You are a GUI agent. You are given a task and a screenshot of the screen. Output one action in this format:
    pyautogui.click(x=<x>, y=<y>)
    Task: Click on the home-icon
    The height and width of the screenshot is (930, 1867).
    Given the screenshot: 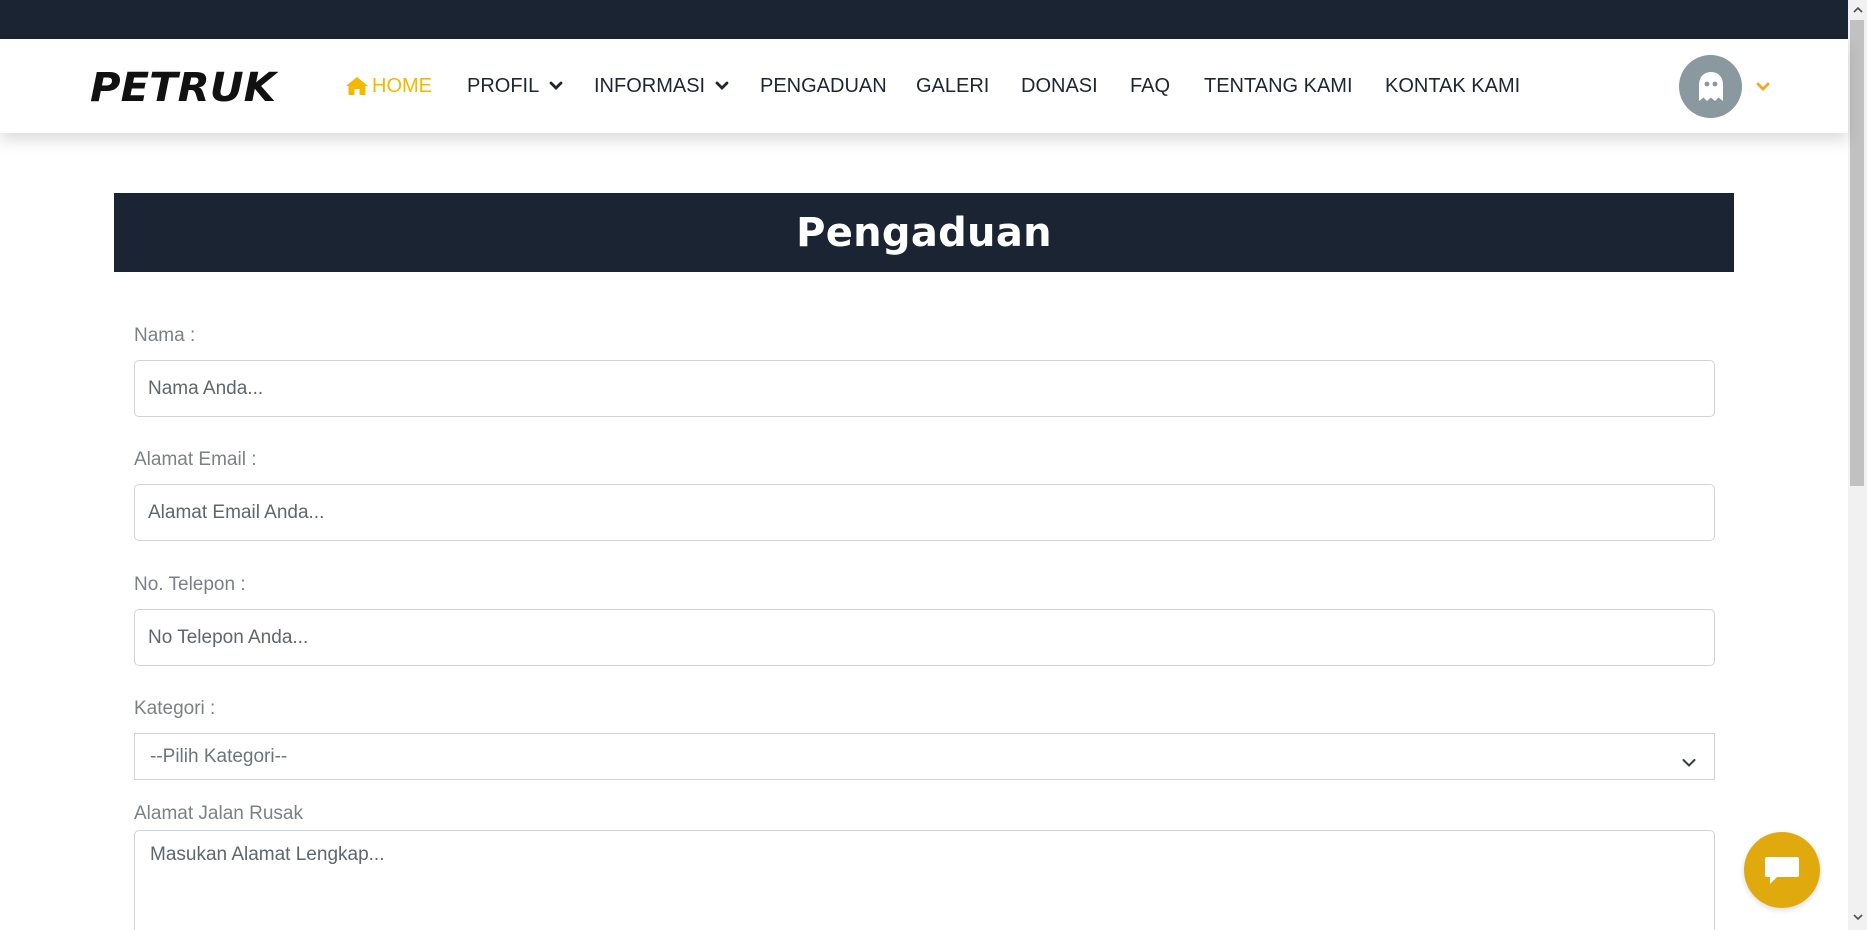 What is the action you would take?
    pyautogui.click(x=357, y=86)
    